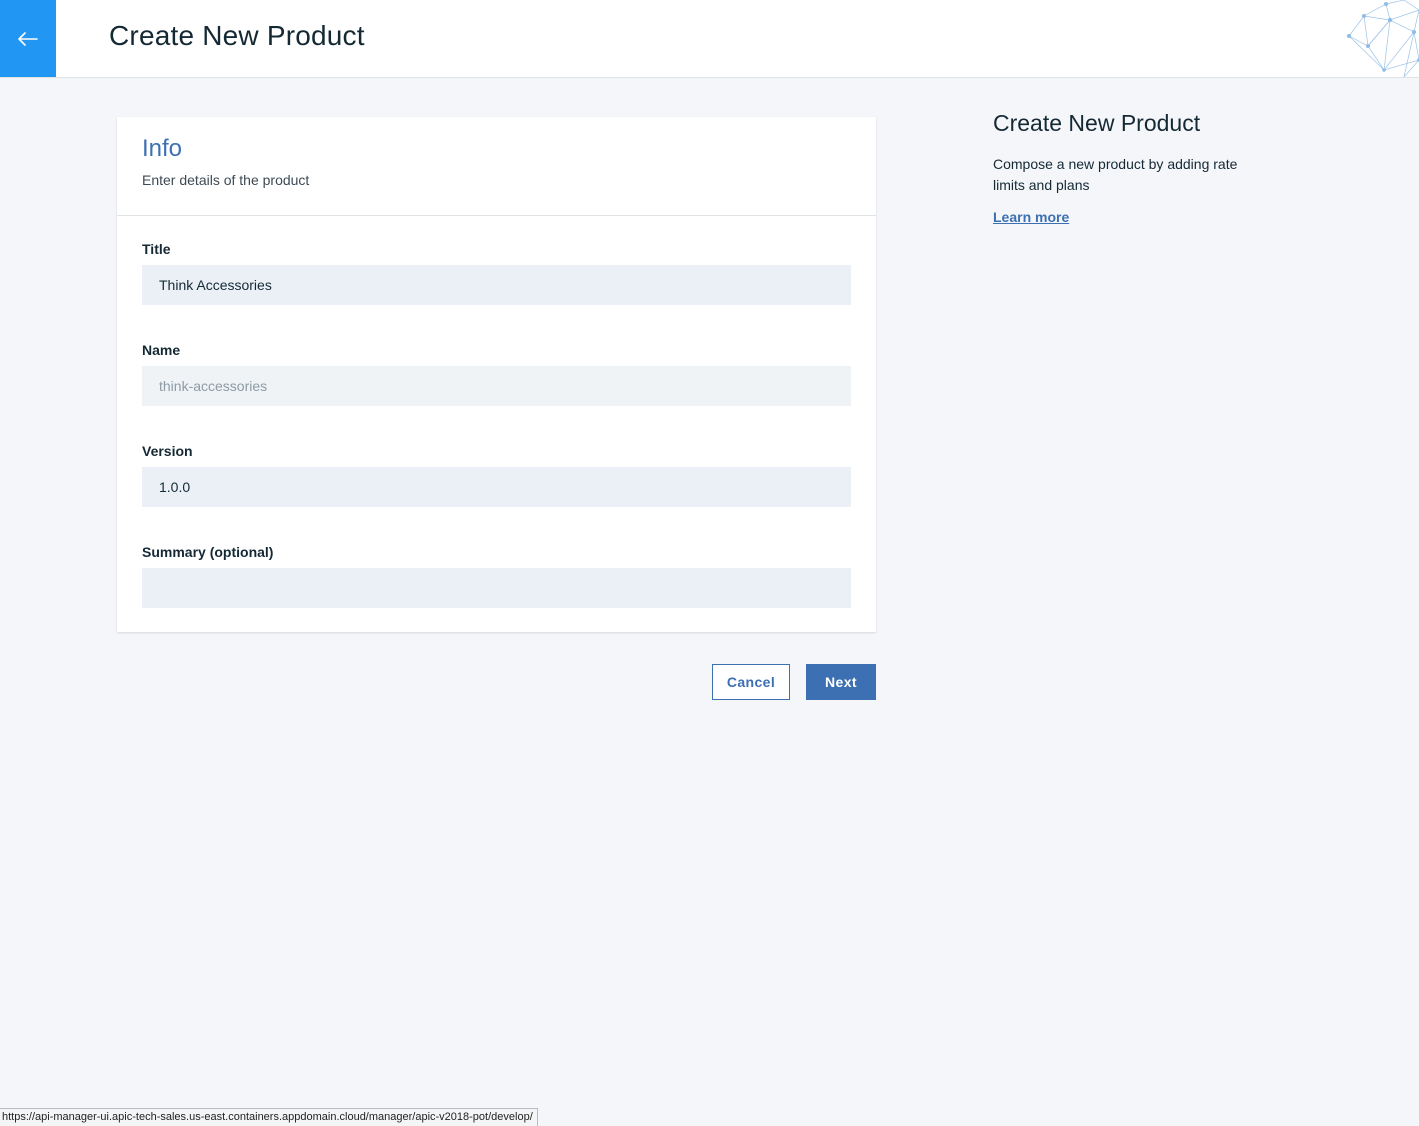 The image size is (1419, 1126). Describe the element at coordinates (1383, 38) in the screenshot. I see `network-graphic-icon` at that location.